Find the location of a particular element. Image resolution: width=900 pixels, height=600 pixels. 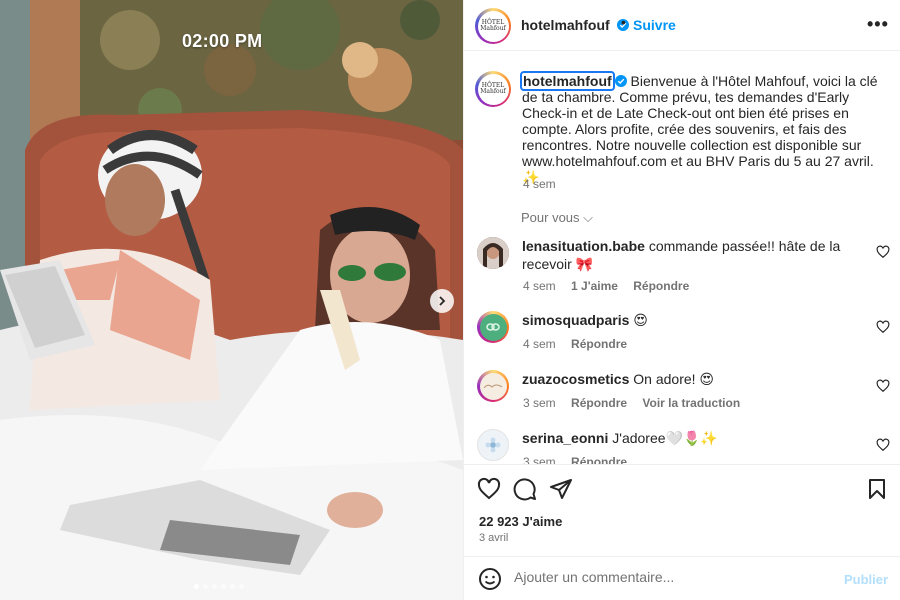

comment-likes: 1 J'aime is located at coordinates (594, 286).